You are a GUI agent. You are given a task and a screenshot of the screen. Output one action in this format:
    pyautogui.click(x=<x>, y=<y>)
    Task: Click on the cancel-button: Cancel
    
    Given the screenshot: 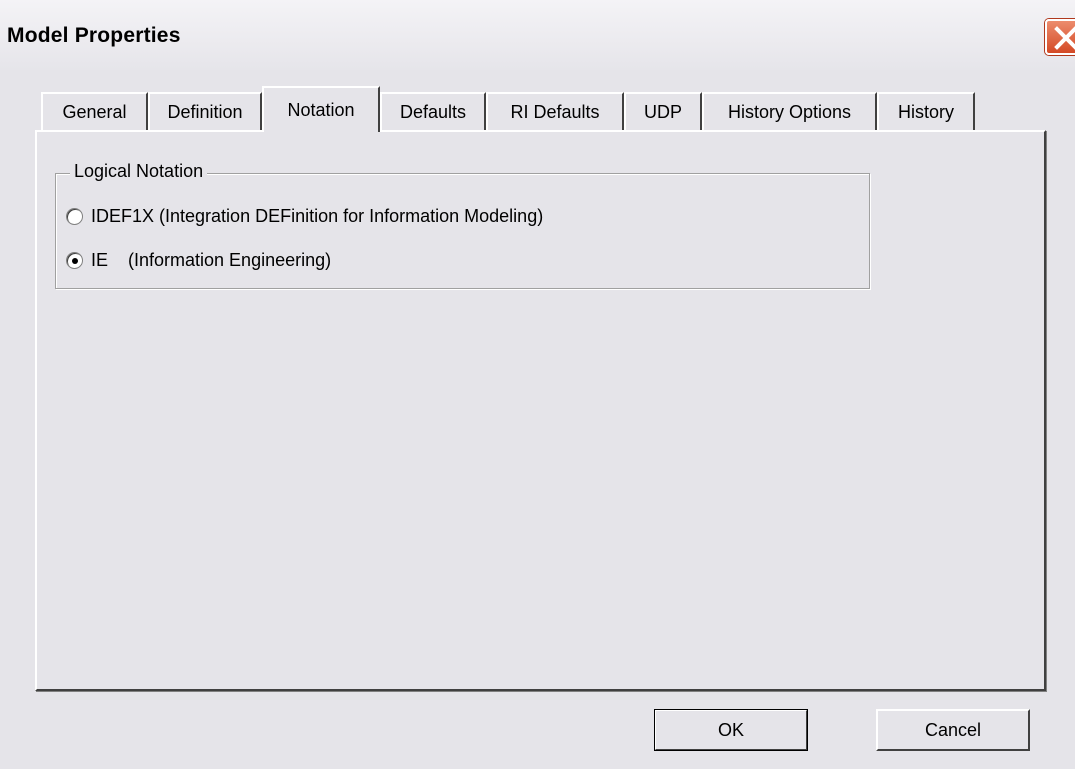 What is the action you would take?
    pyautogui.click(x=953, y=730)
    